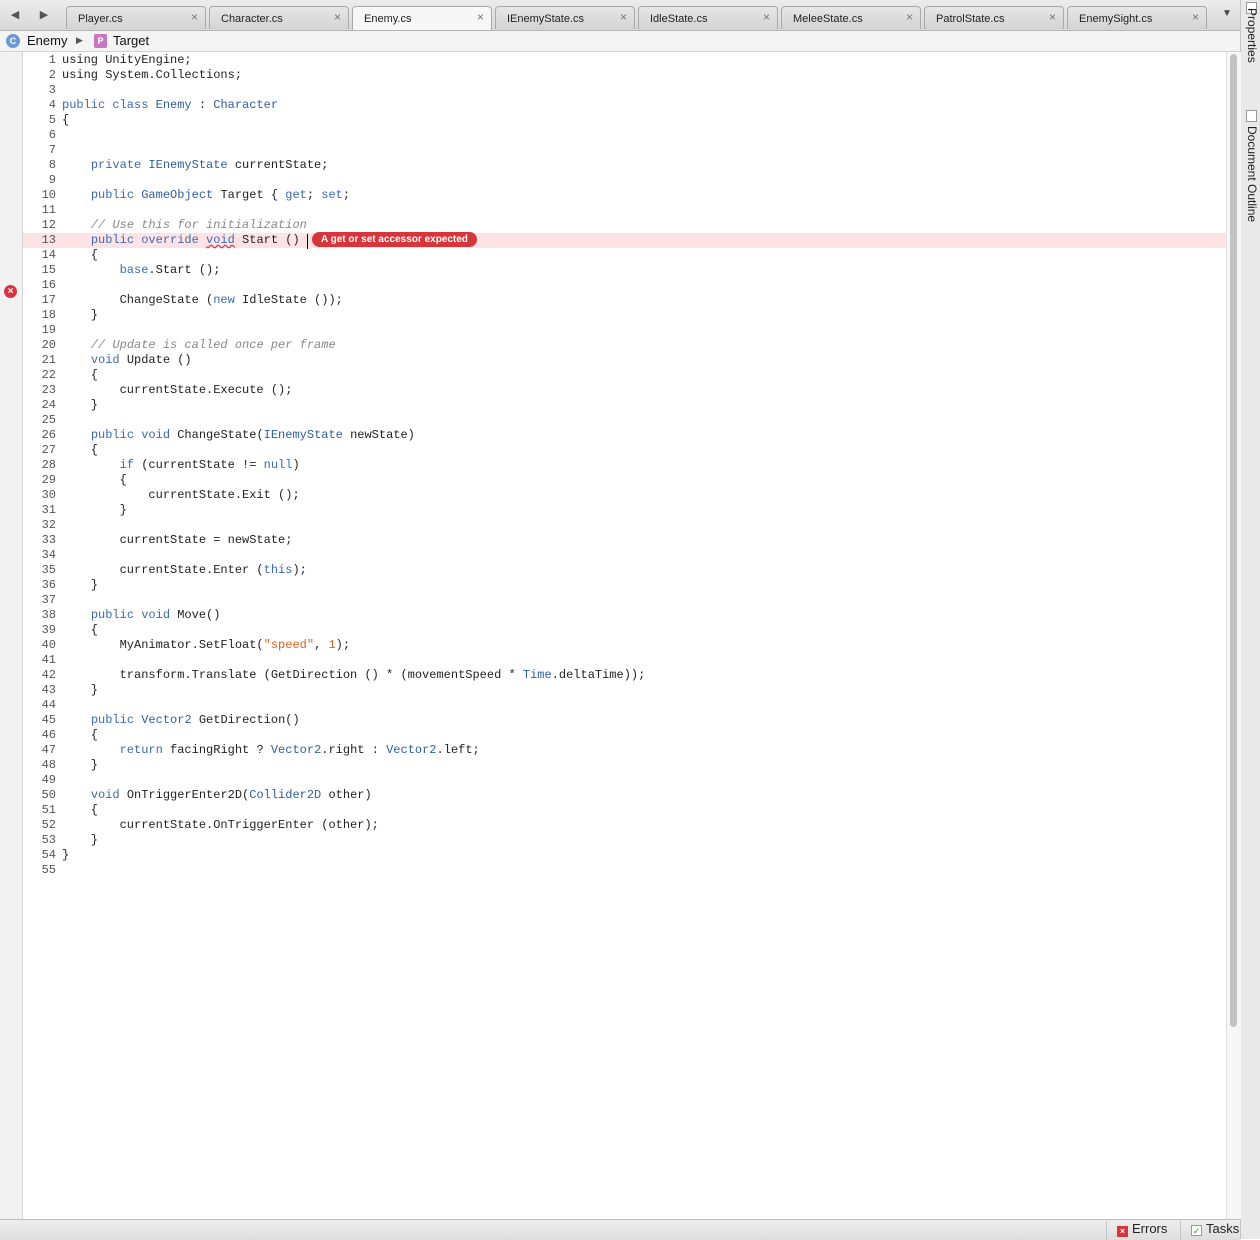 The image size is (1260, 1240). I want to click on code-line: 37, so click(624, 600).